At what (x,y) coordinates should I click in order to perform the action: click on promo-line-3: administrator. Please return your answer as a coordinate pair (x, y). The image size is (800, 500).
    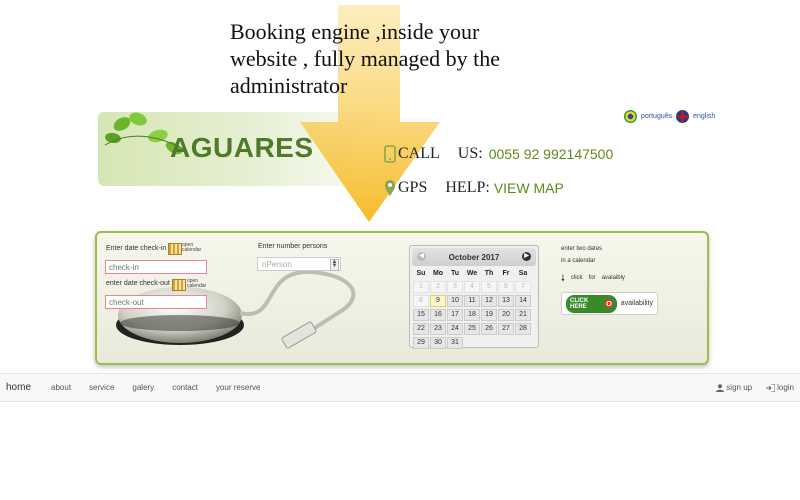
    Looking at the image, I should click on (289, 85).